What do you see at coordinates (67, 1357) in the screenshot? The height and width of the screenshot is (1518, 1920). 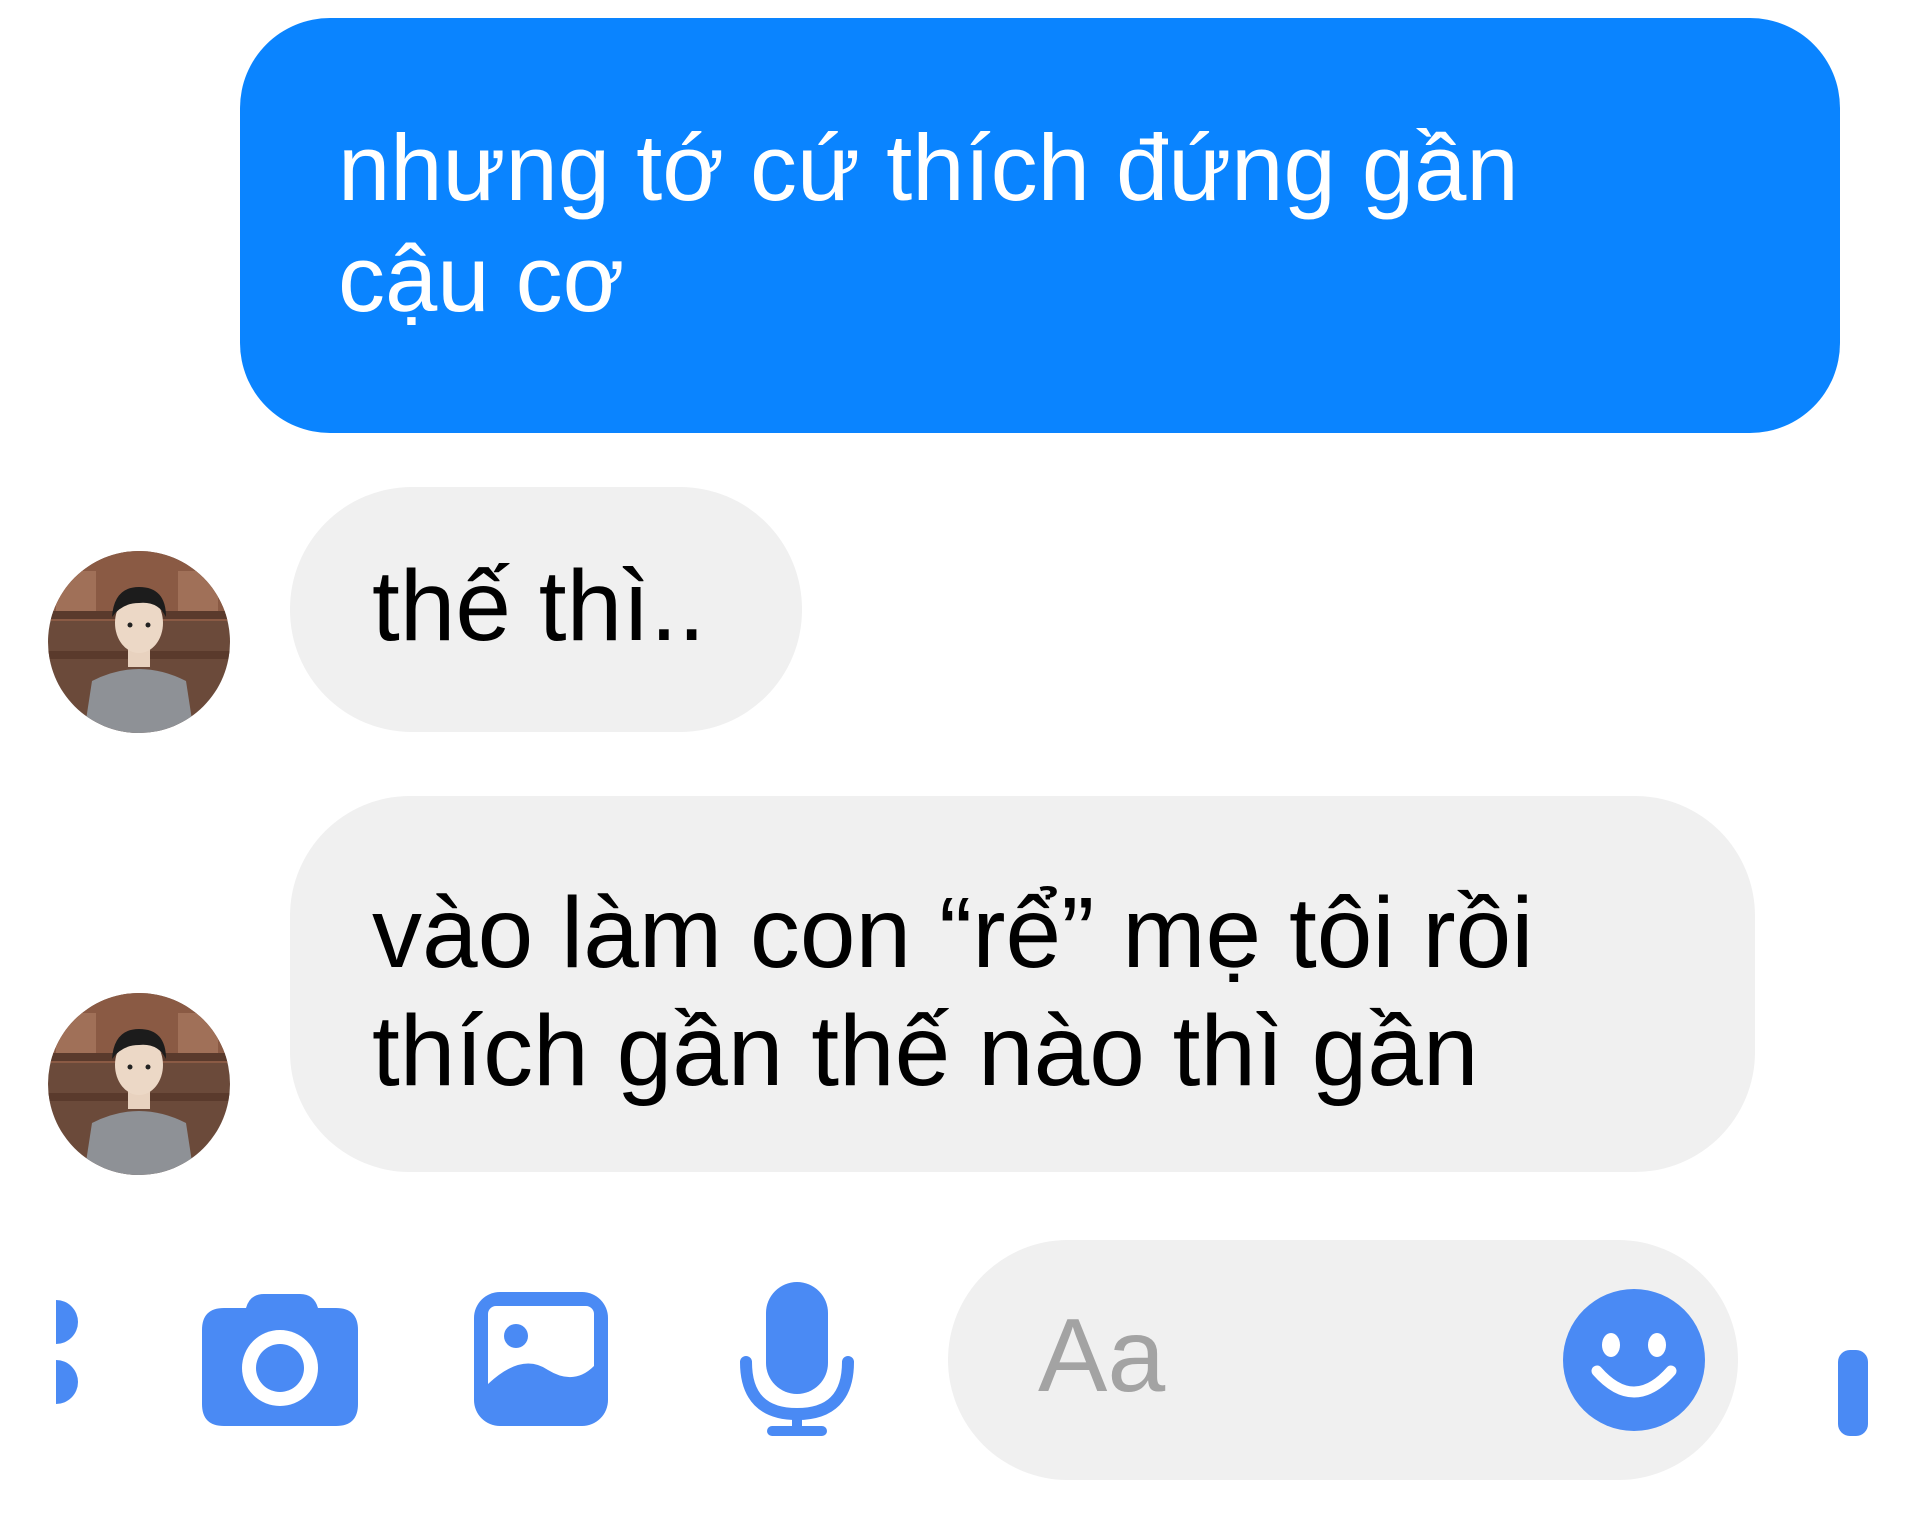 I see `more-icon` at bounding box center [67, 1357].